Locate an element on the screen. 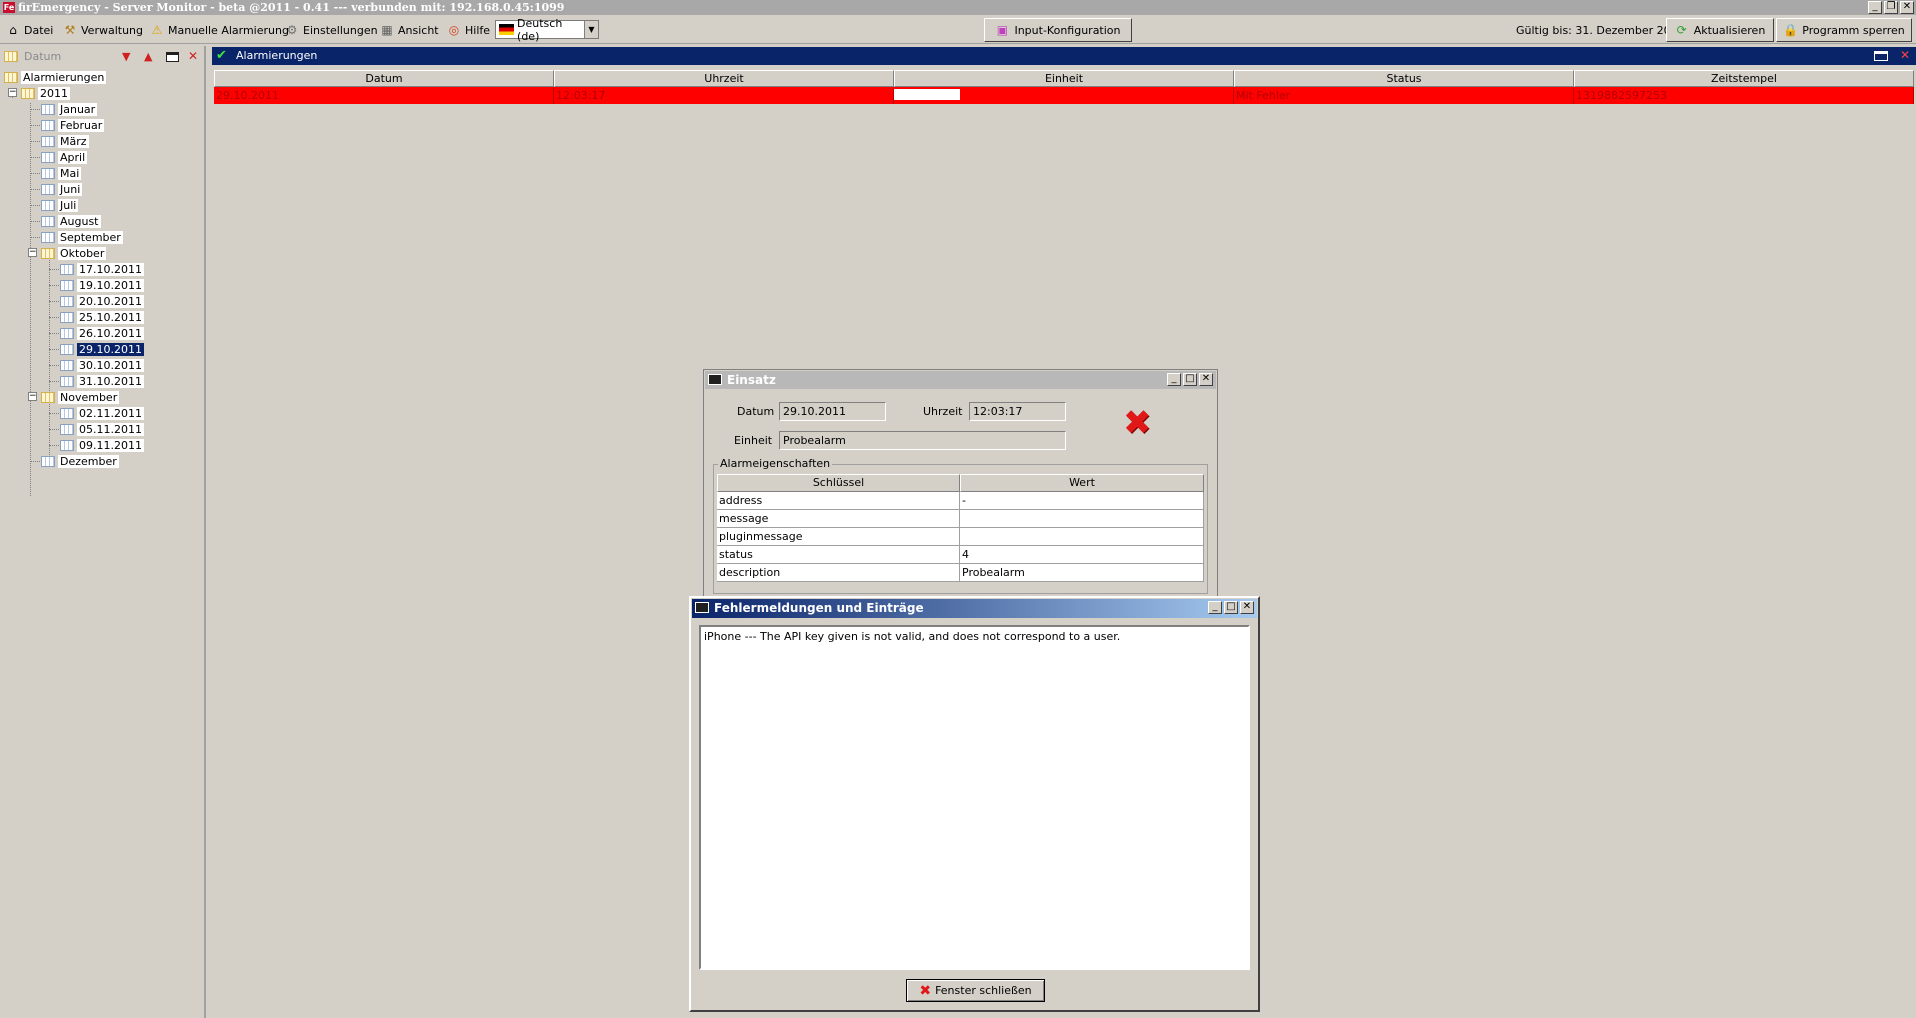 The image size is (1916, 1018). error-x-icon: ✖ is located at coordinates (1137, 423).